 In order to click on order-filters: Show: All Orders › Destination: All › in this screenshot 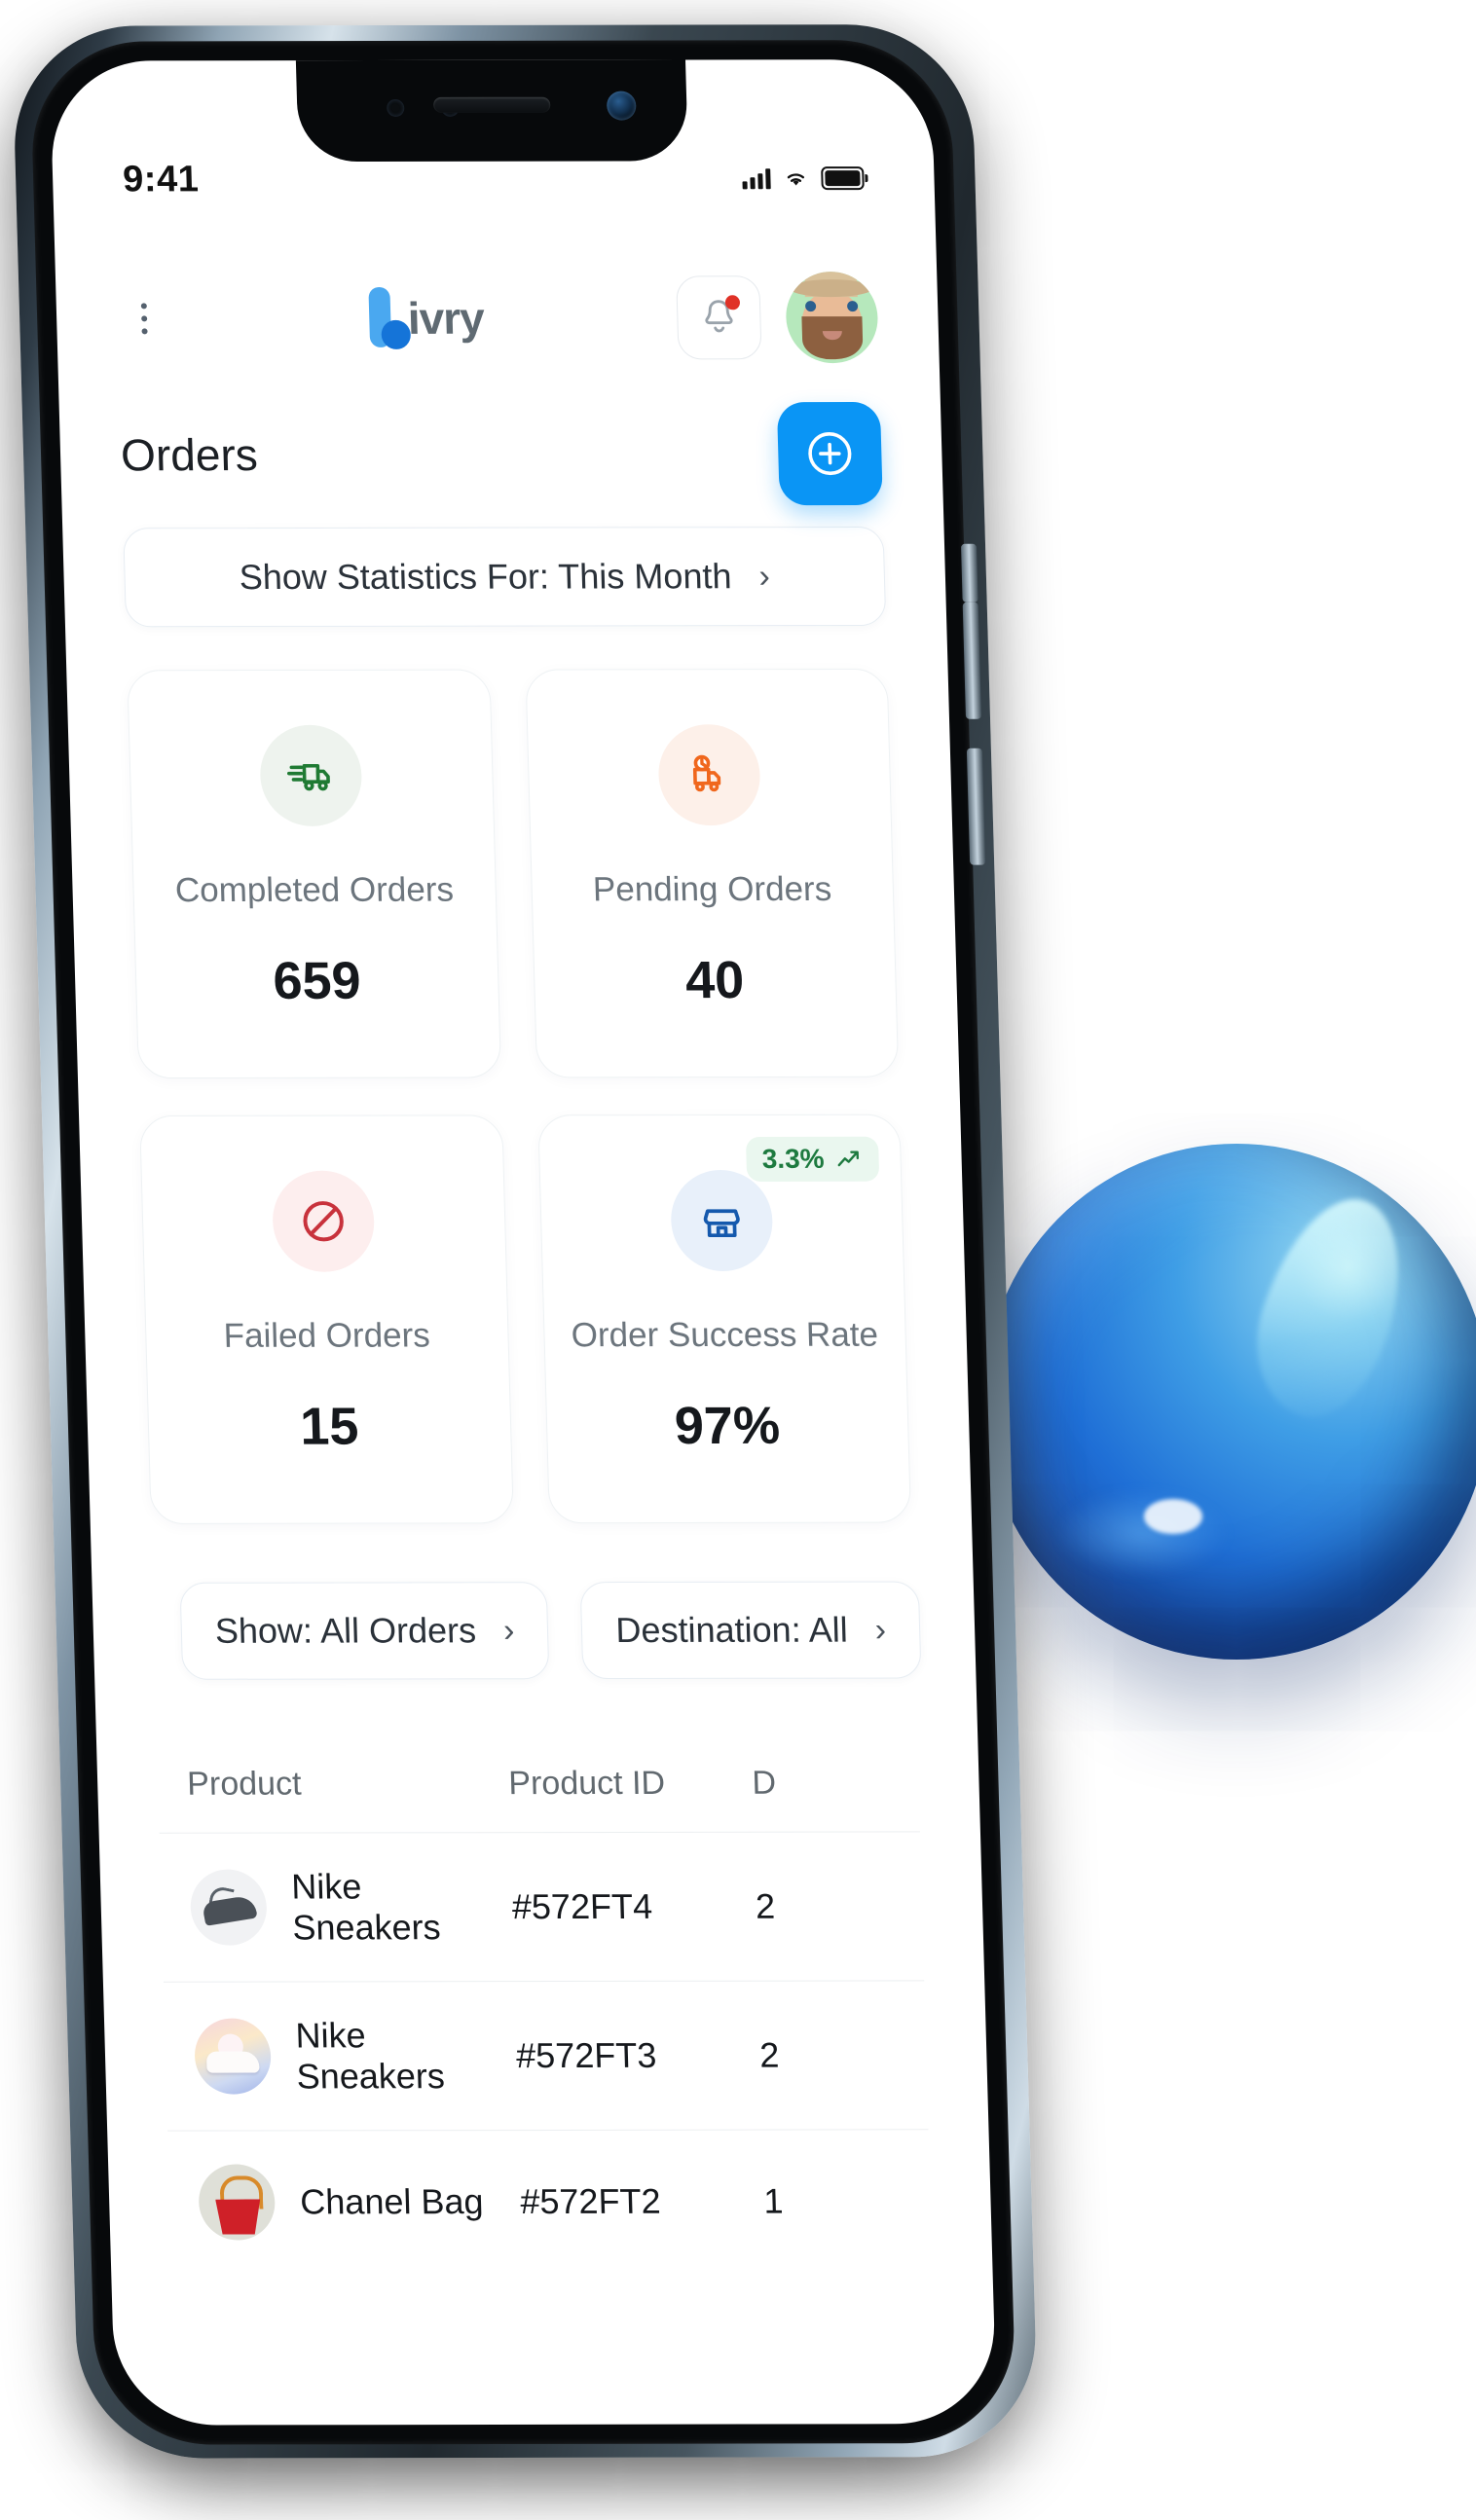, I will do `click(550, 1630)`.